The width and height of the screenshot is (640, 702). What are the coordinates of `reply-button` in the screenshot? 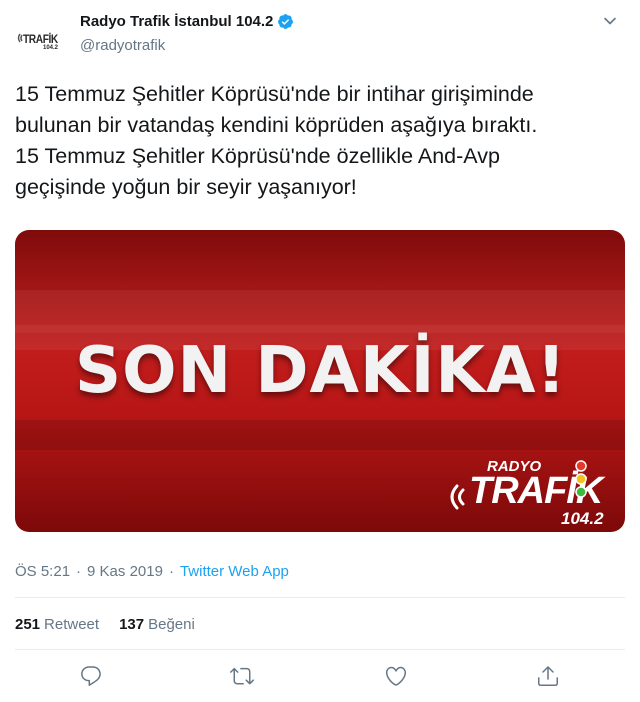 It's located at (91, 676).